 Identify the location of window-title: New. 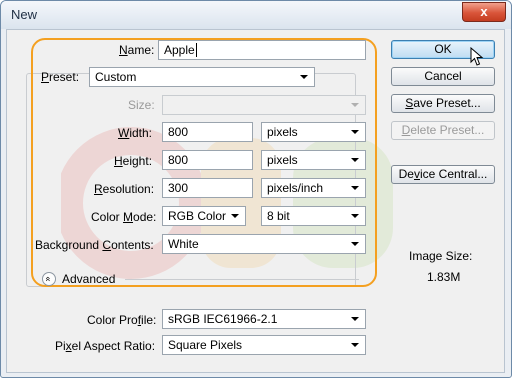
(24, 14).